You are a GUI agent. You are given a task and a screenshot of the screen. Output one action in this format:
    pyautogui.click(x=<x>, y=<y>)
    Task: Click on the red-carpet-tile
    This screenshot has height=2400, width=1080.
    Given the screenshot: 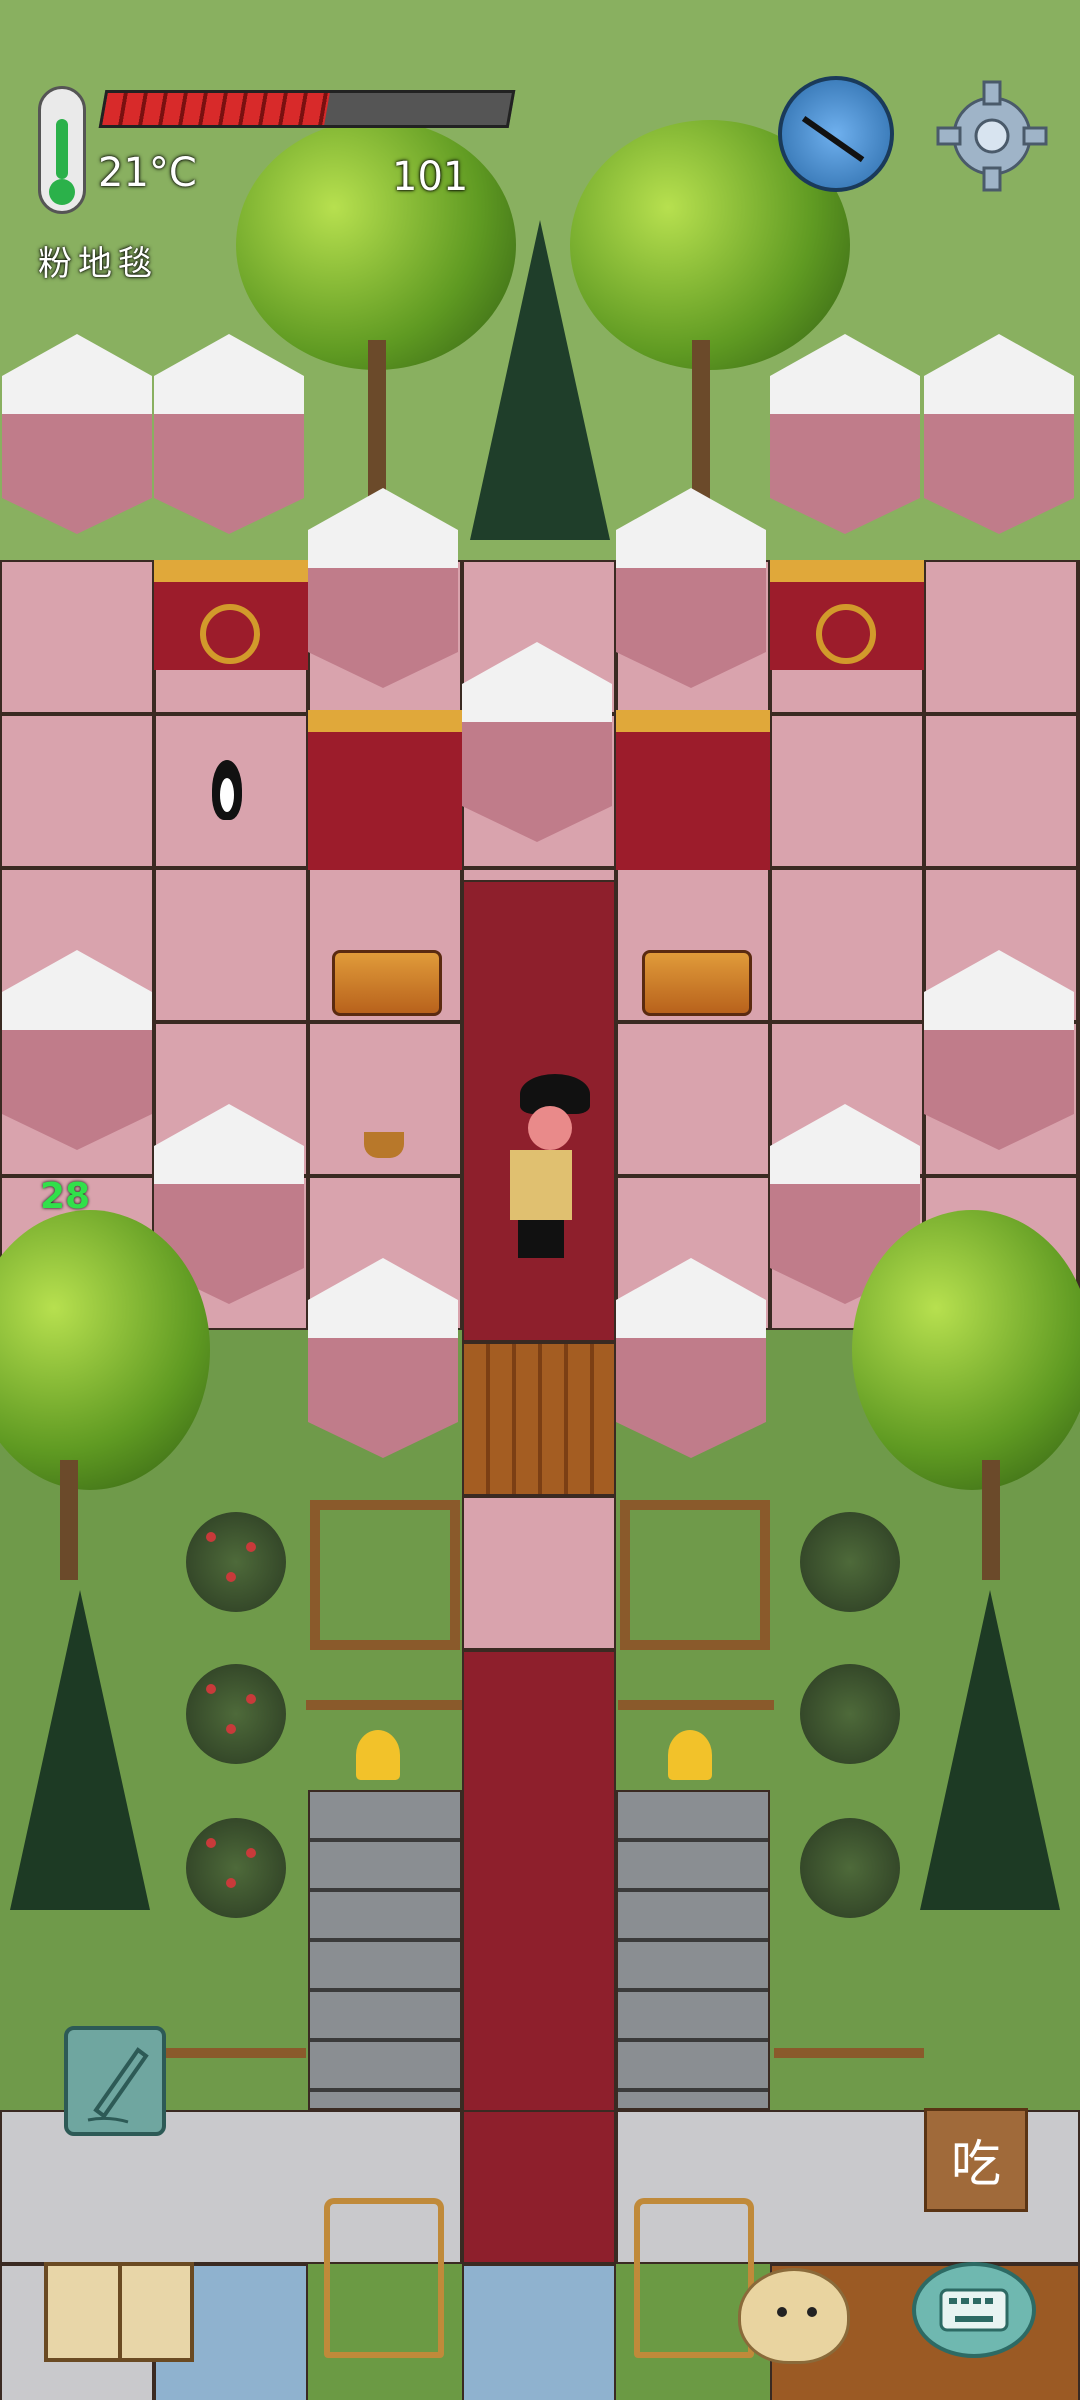 What is the action you would take?
    pyautogui.click(x=539, y=2187)
    